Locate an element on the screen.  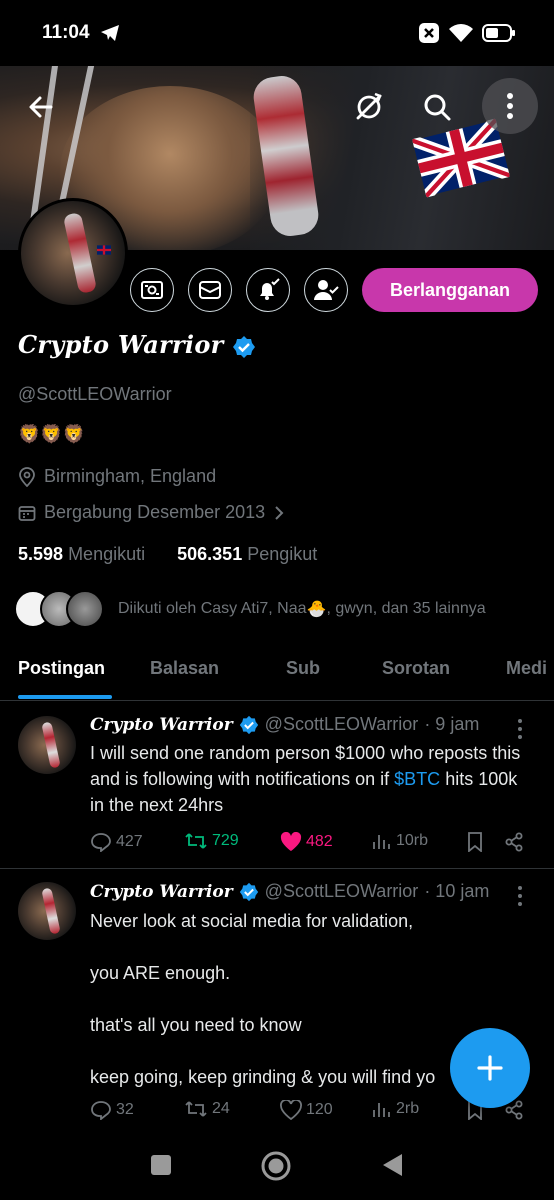
payment-icon is located at coordinates (152, 290).